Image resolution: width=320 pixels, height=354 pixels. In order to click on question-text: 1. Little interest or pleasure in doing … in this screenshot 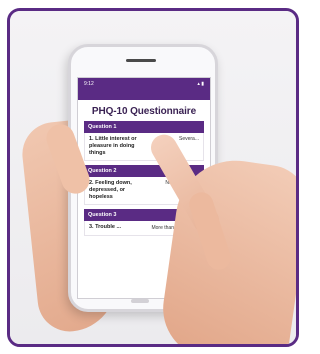, I will do `click(113, 146)`.